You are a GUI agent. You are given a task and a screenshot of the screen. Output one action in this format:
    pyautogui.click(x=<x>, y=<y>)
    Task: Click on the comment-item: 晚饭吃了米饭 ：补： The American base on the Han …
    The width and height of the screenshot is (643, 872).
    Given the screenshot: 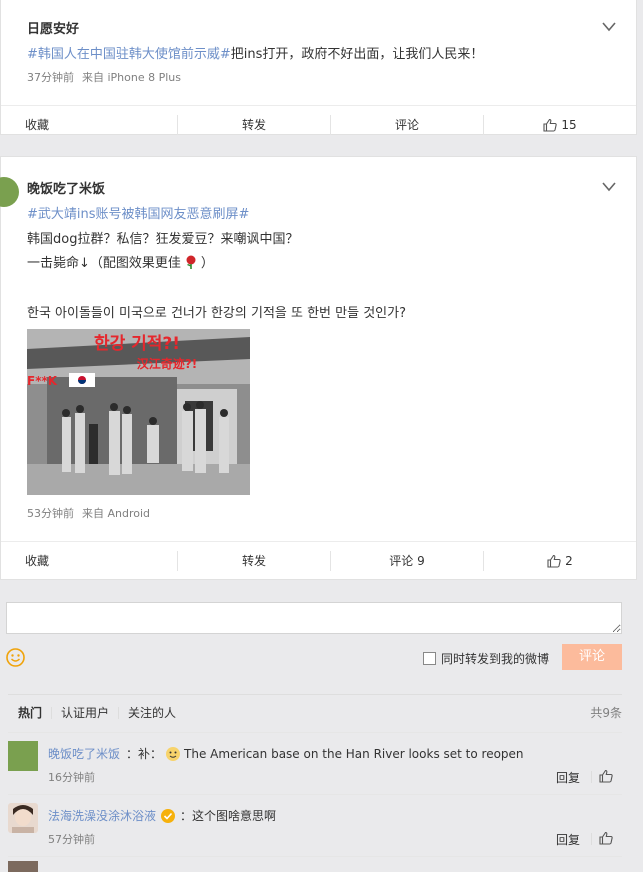 What is the action you would take?
    pyautogui.click(x=315, y=763)
    